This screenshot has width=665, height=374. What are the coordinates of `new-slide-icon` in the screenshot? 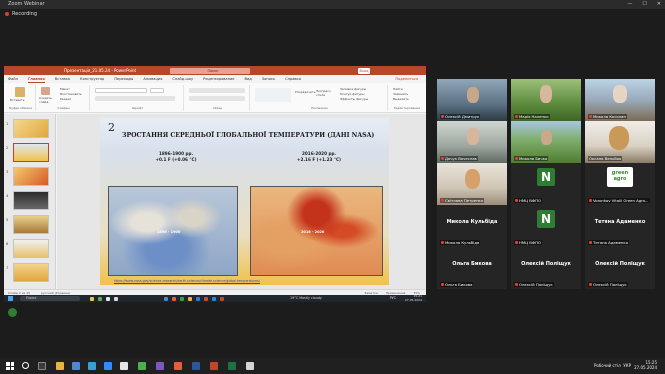 It's located at (45, 91).